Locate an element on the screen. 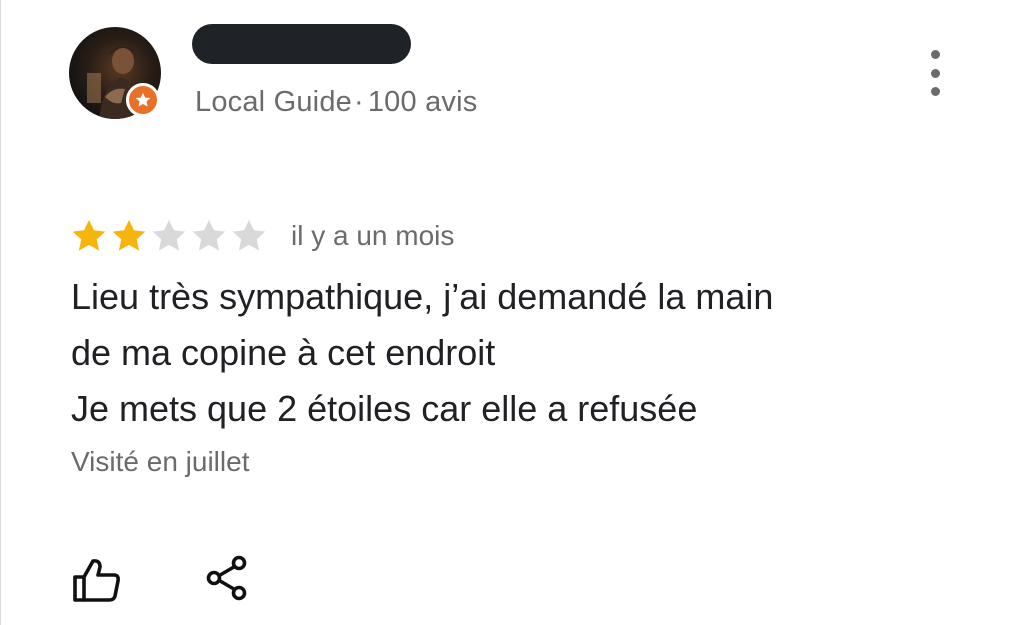 The image size is (1024, 625). local-guide-label: Local Guide is located at coordinates (273, 102).